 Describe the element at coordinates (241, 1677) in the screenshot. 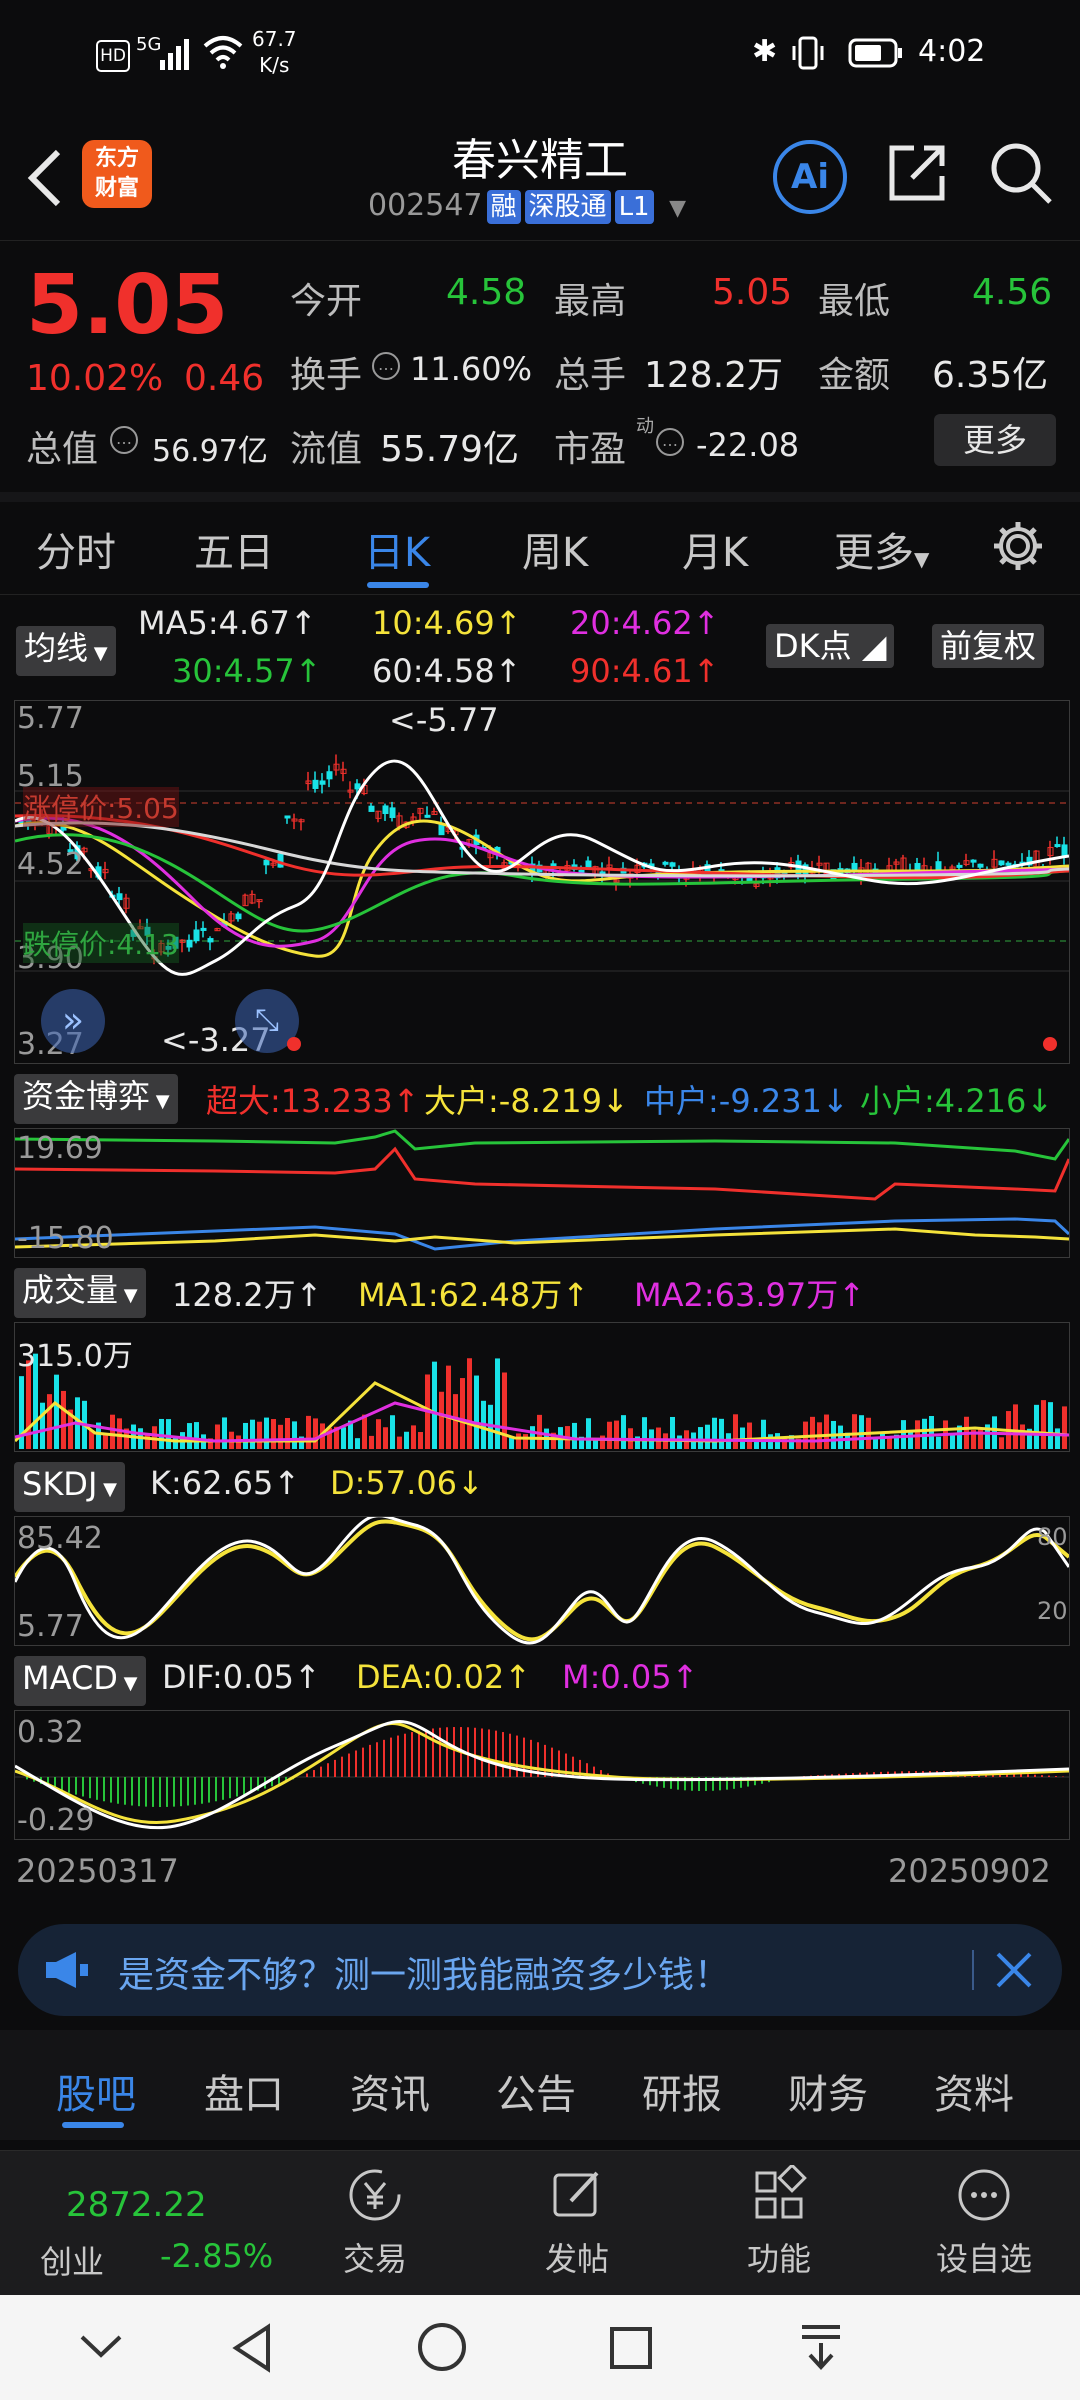

I see `macd-dif: DIF:0.05↑` at that location.